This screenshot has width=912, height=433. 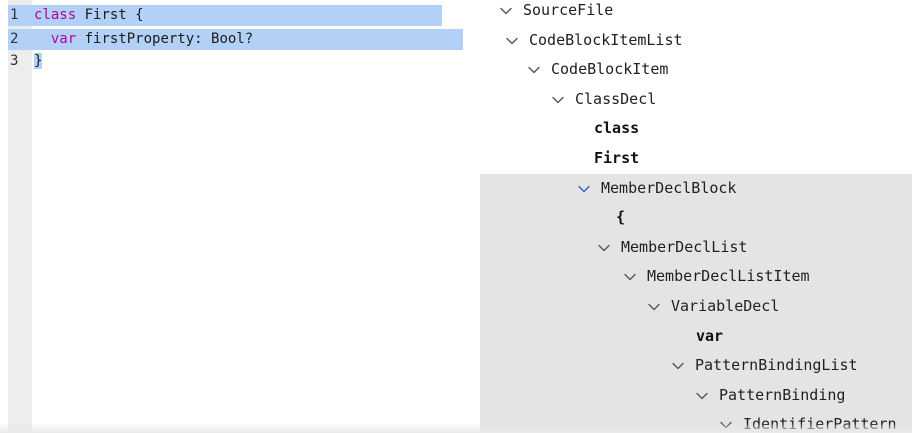 I want to click on line-code: class First {, so click(x=89, y=15).